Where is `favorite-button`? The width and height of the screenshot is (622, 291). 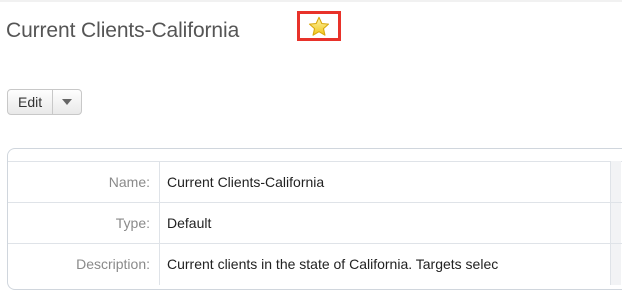
favorite-button is located at coordinates (319, 26).